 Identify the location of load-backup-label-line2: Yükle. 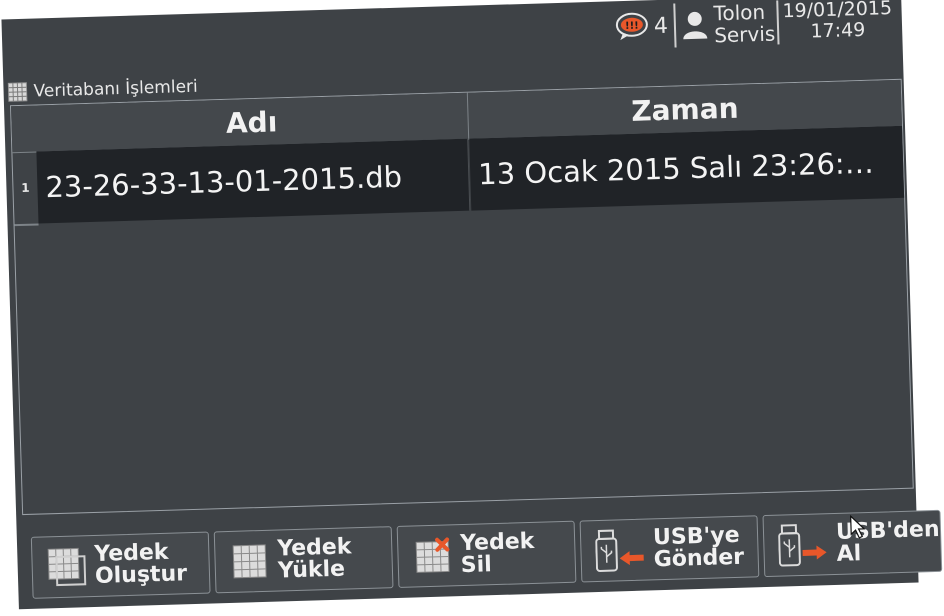
(311, 570).